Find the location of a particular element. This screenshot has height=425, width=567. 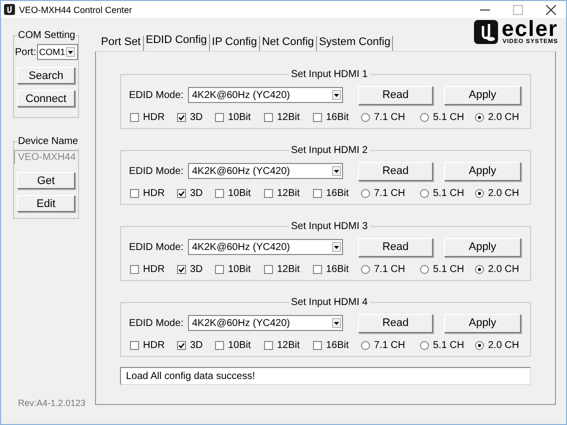

group-title: Device Name is located at coordinates (48, 141).